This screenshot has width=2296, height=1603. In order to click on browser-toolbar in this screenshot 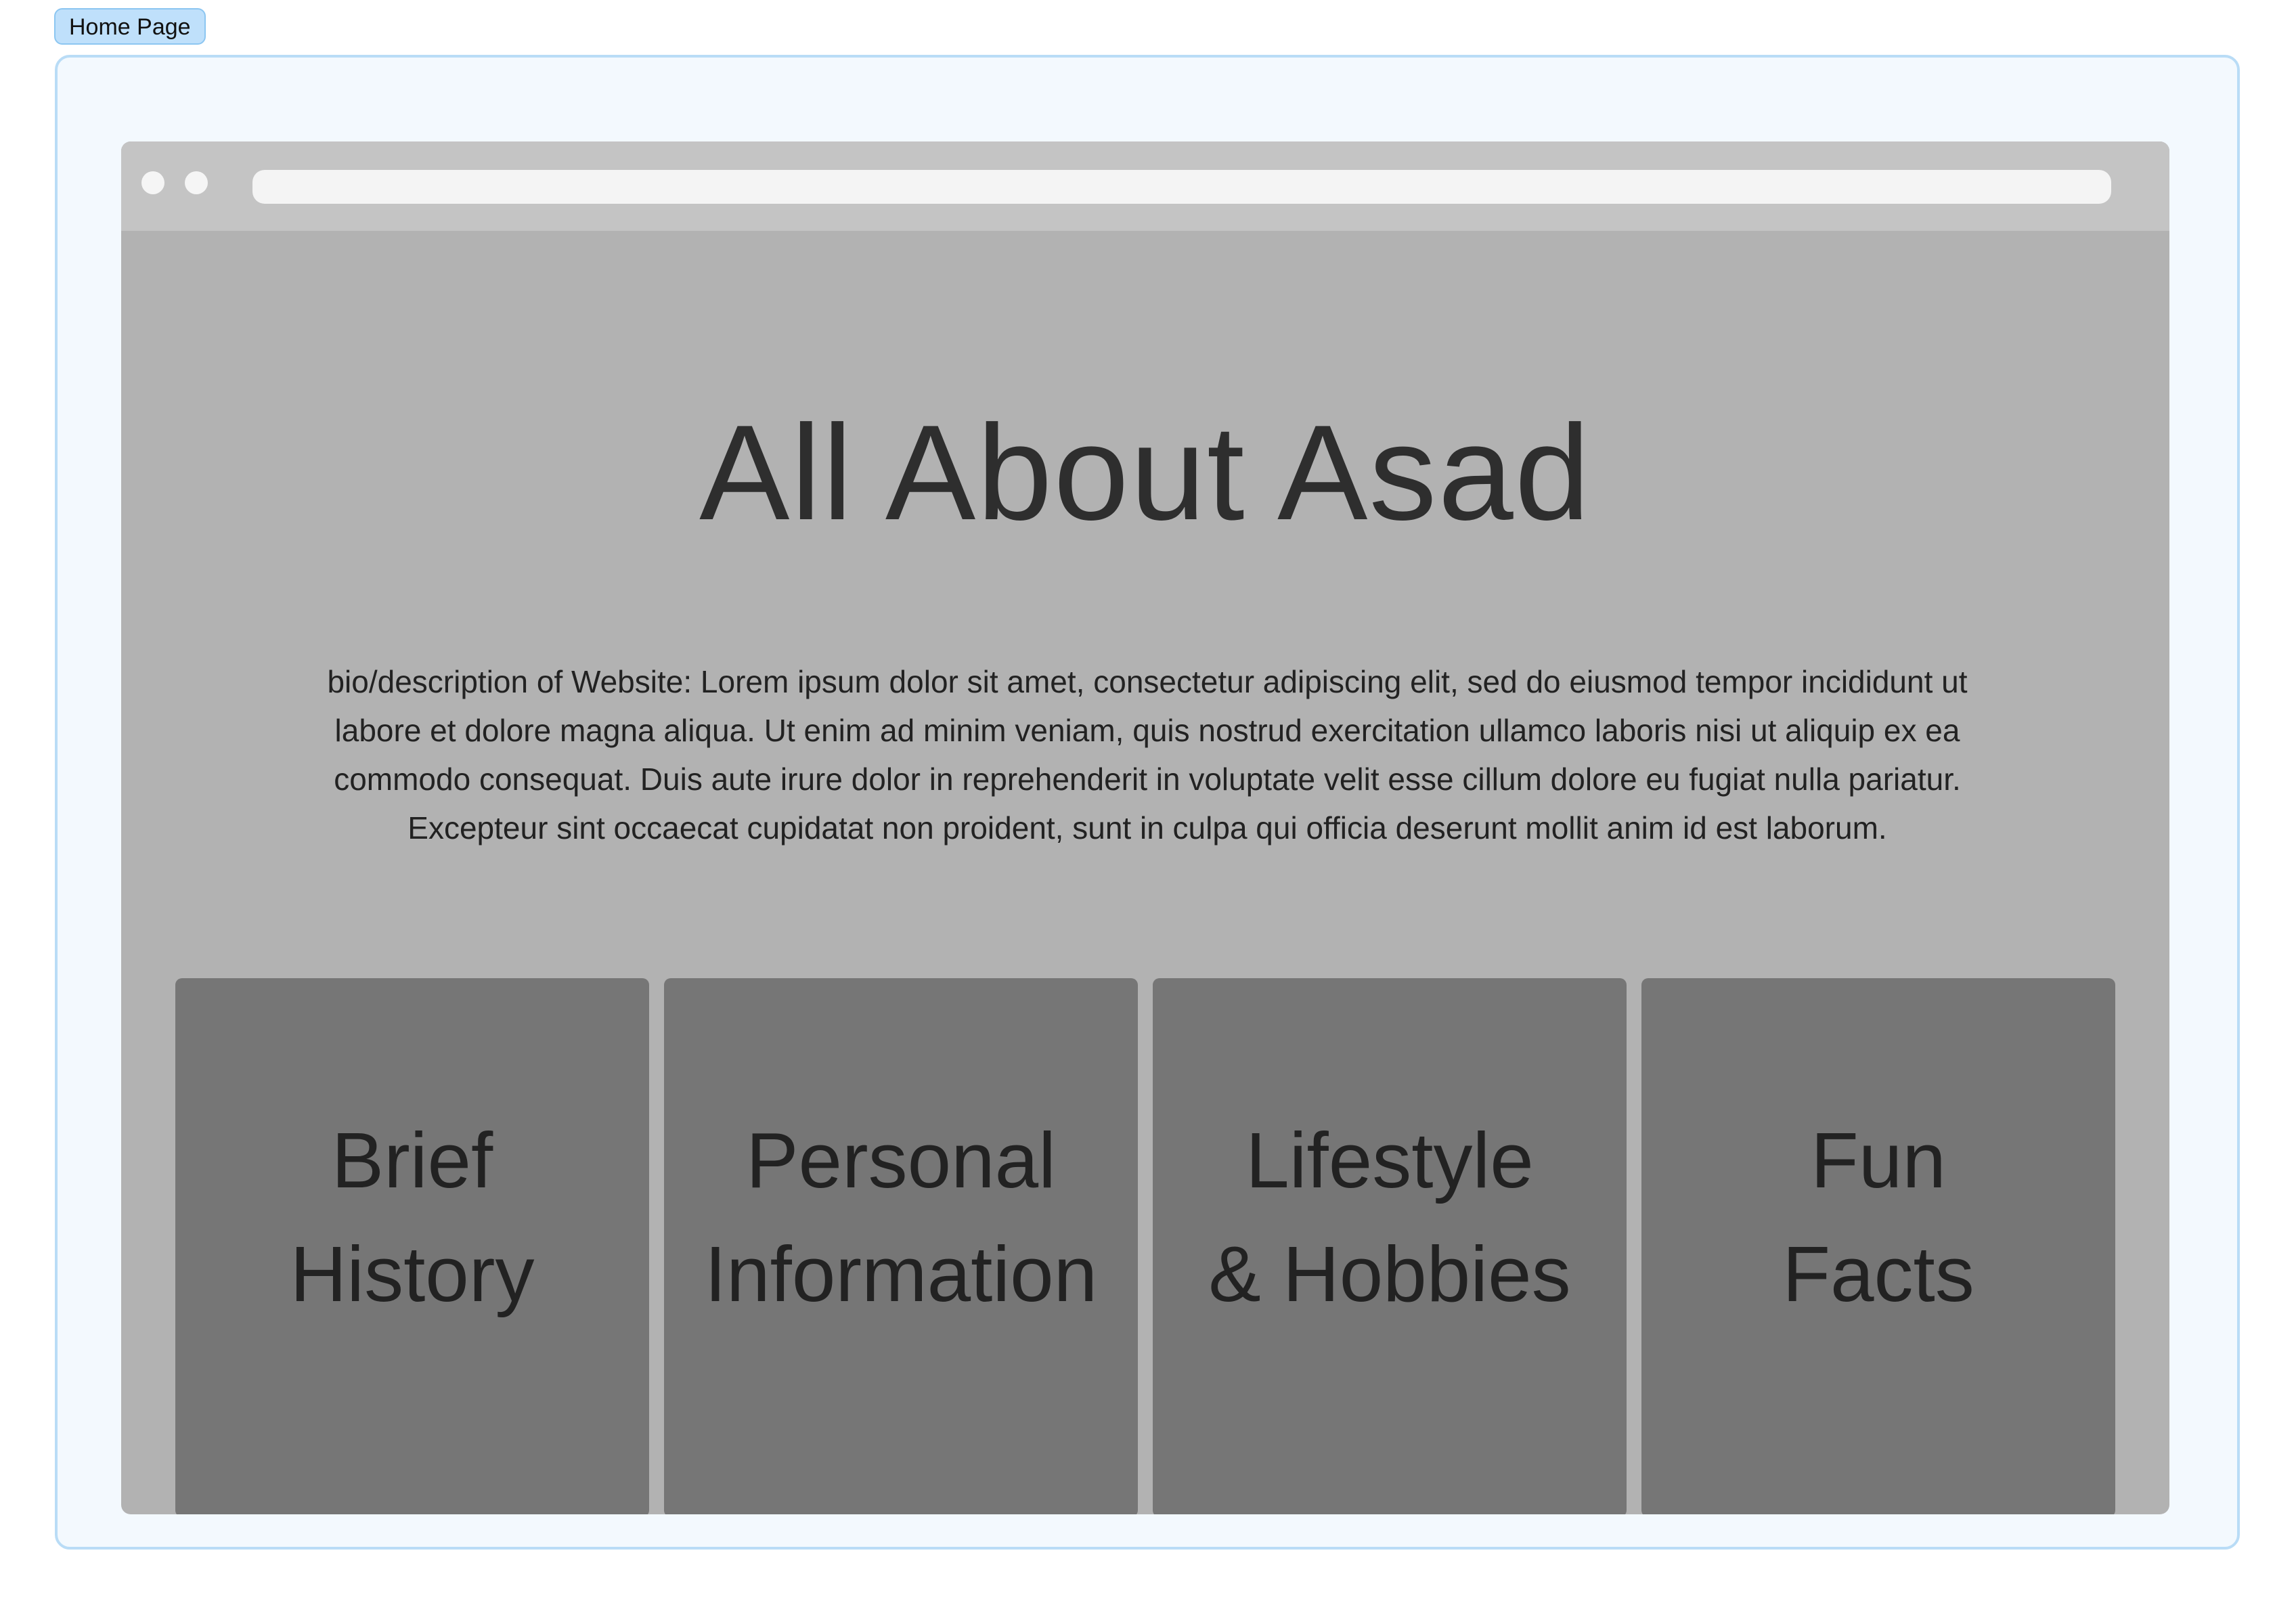, I will do `click(1145, 186)`.